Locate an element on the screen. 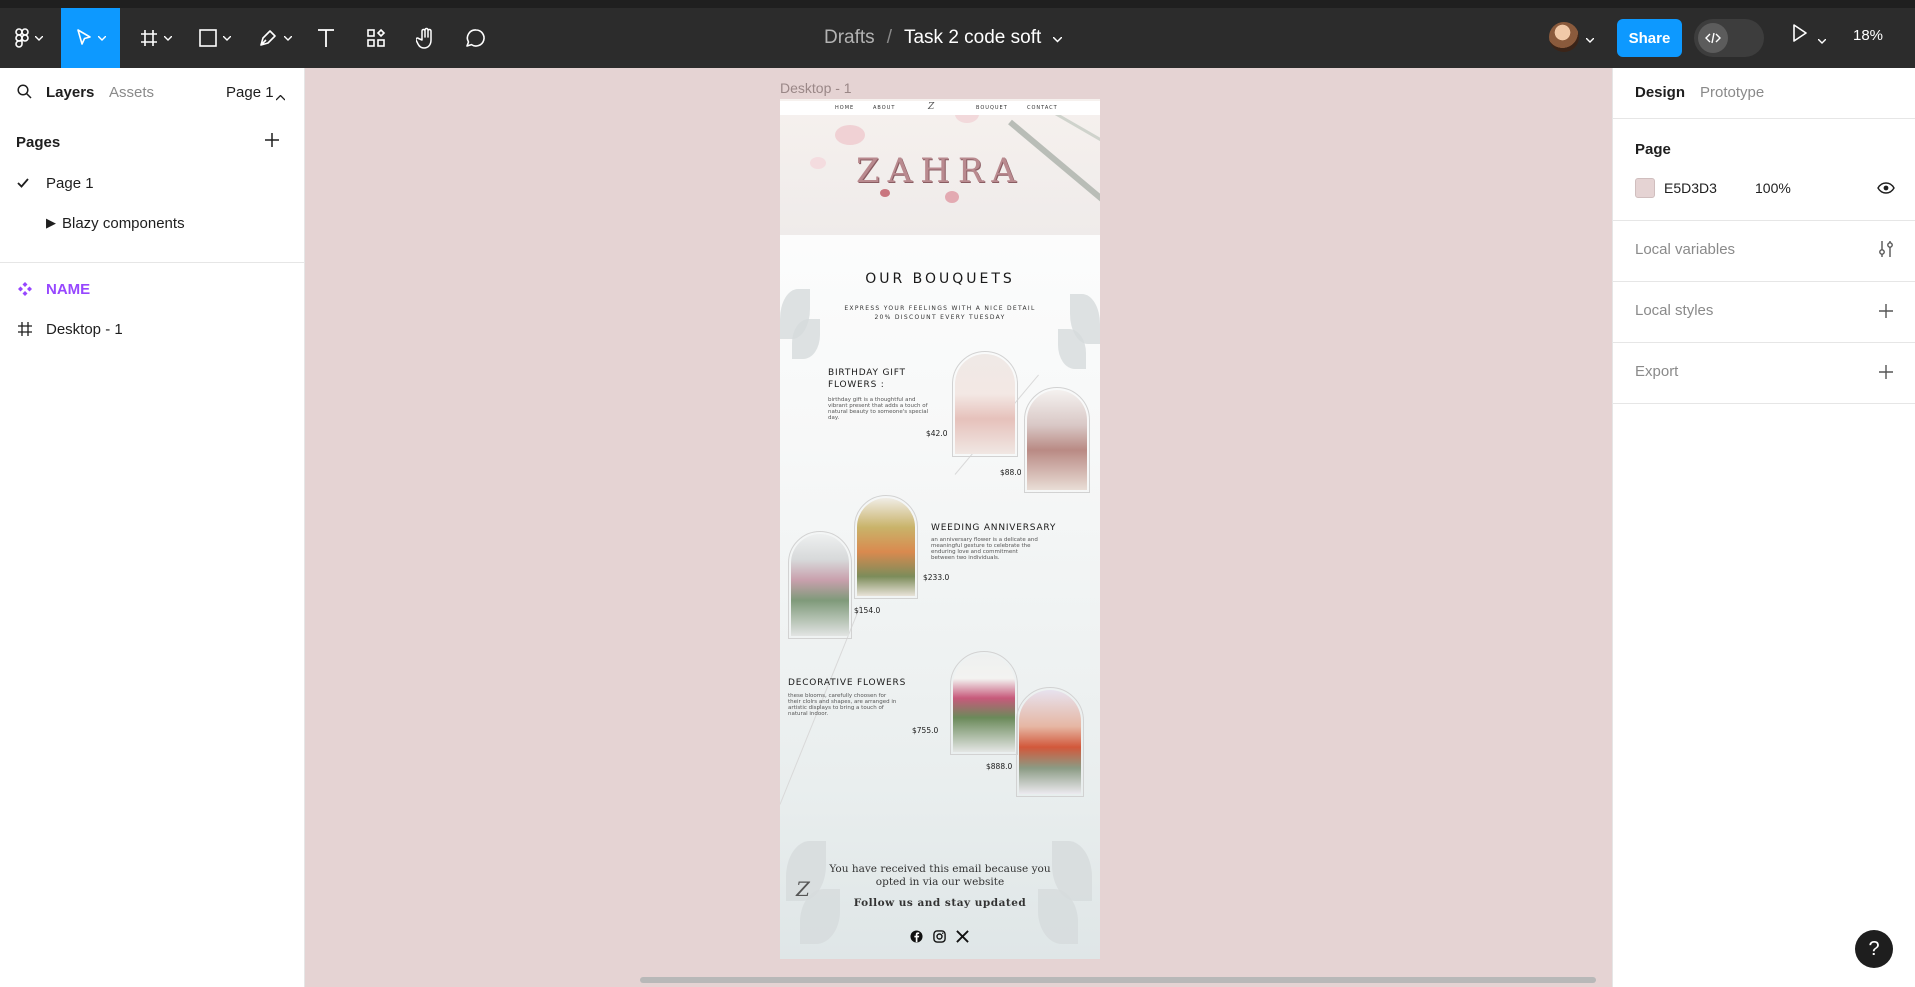 The image size is (1915, 987). toolbar: Drafts / Task 2 code soft Share 18% is located at coordinates (957, 34).